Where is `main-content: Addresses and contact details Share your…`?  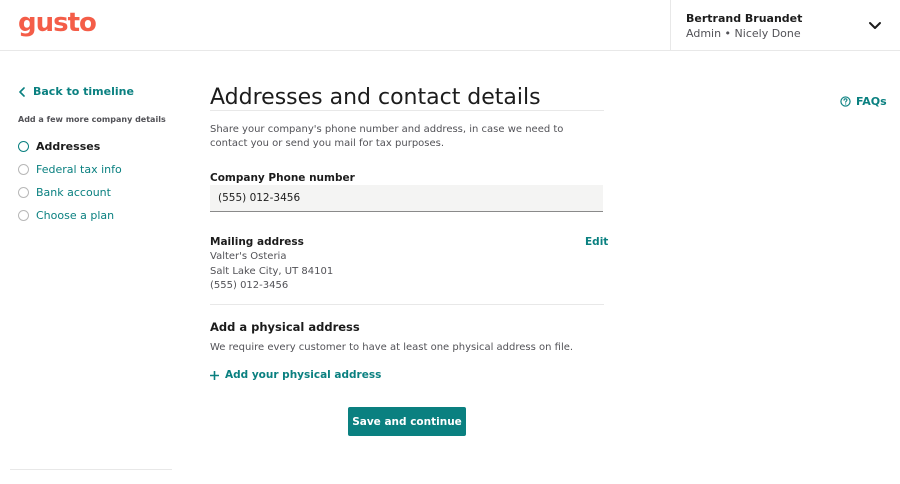
main-content: Addresses and contact details Share your… is located at coordinates (407, 117).